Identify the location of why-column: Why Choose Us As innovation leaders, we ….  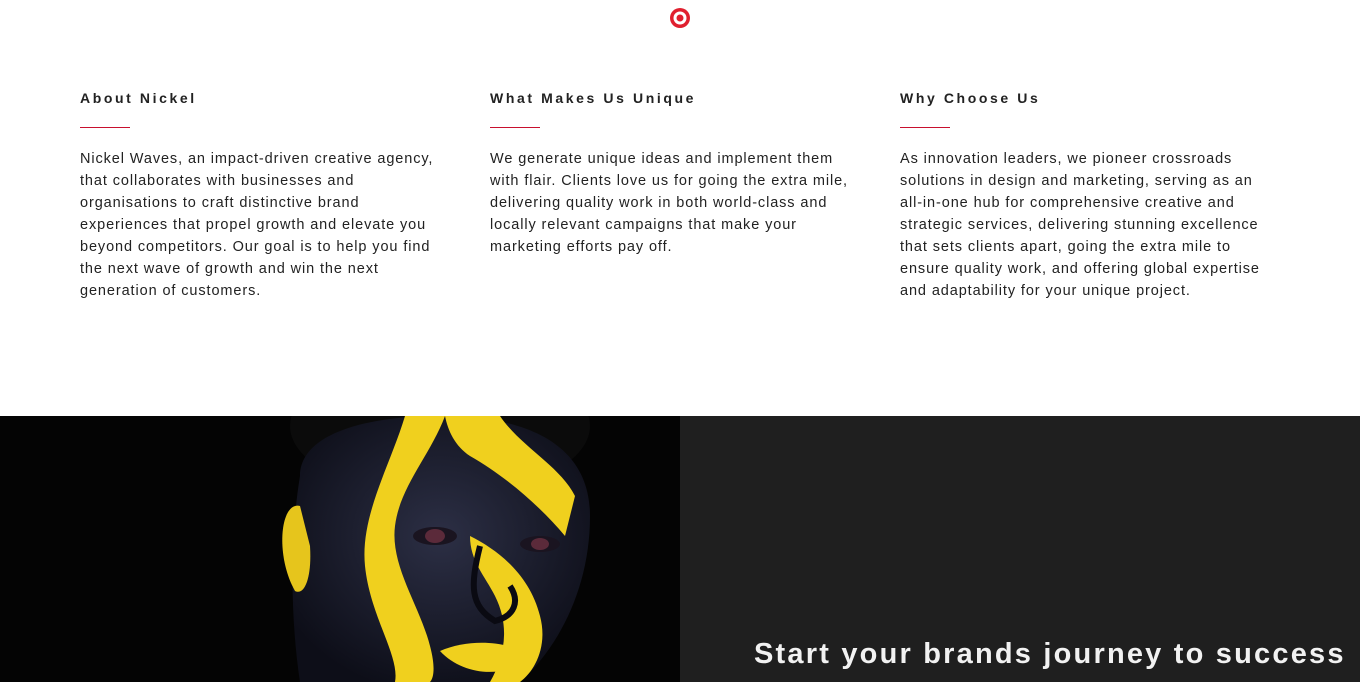
(1090, 195).